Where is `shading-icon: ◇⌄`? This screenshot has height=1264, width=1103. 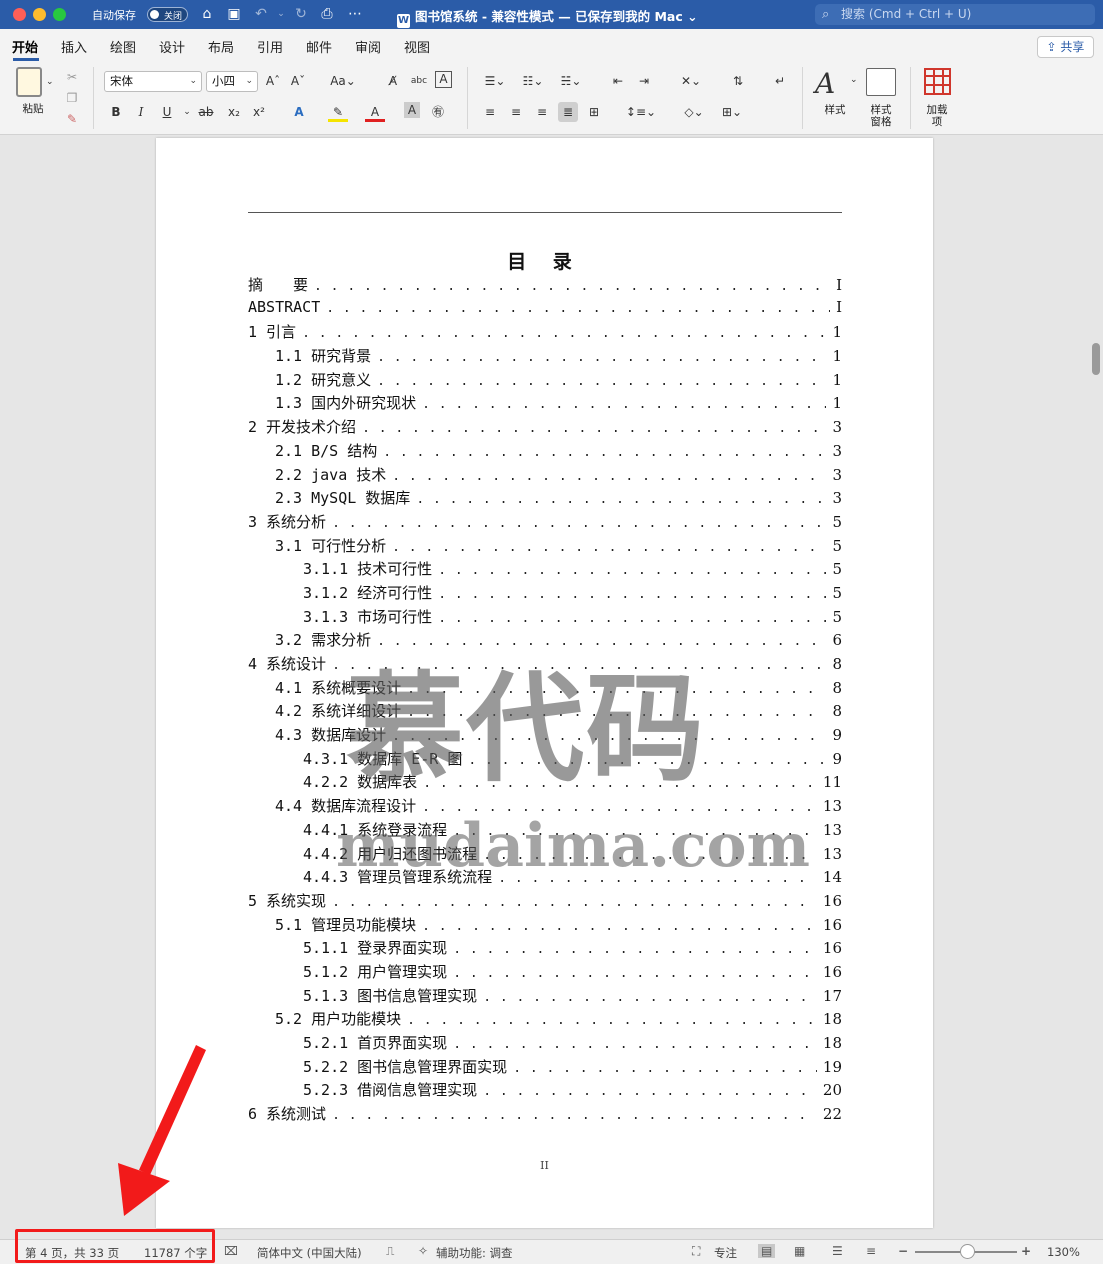 shading-icon: ◇⌄ is located at coordinates (694, 112).